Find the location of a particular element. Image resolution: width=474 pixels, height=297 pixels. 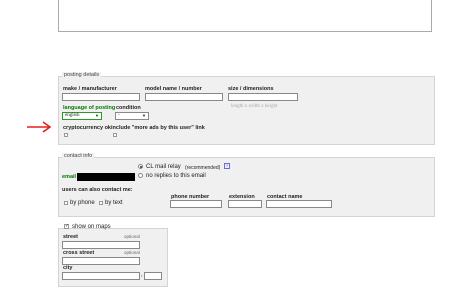

city-label: city is located at coordinates (68, 268).